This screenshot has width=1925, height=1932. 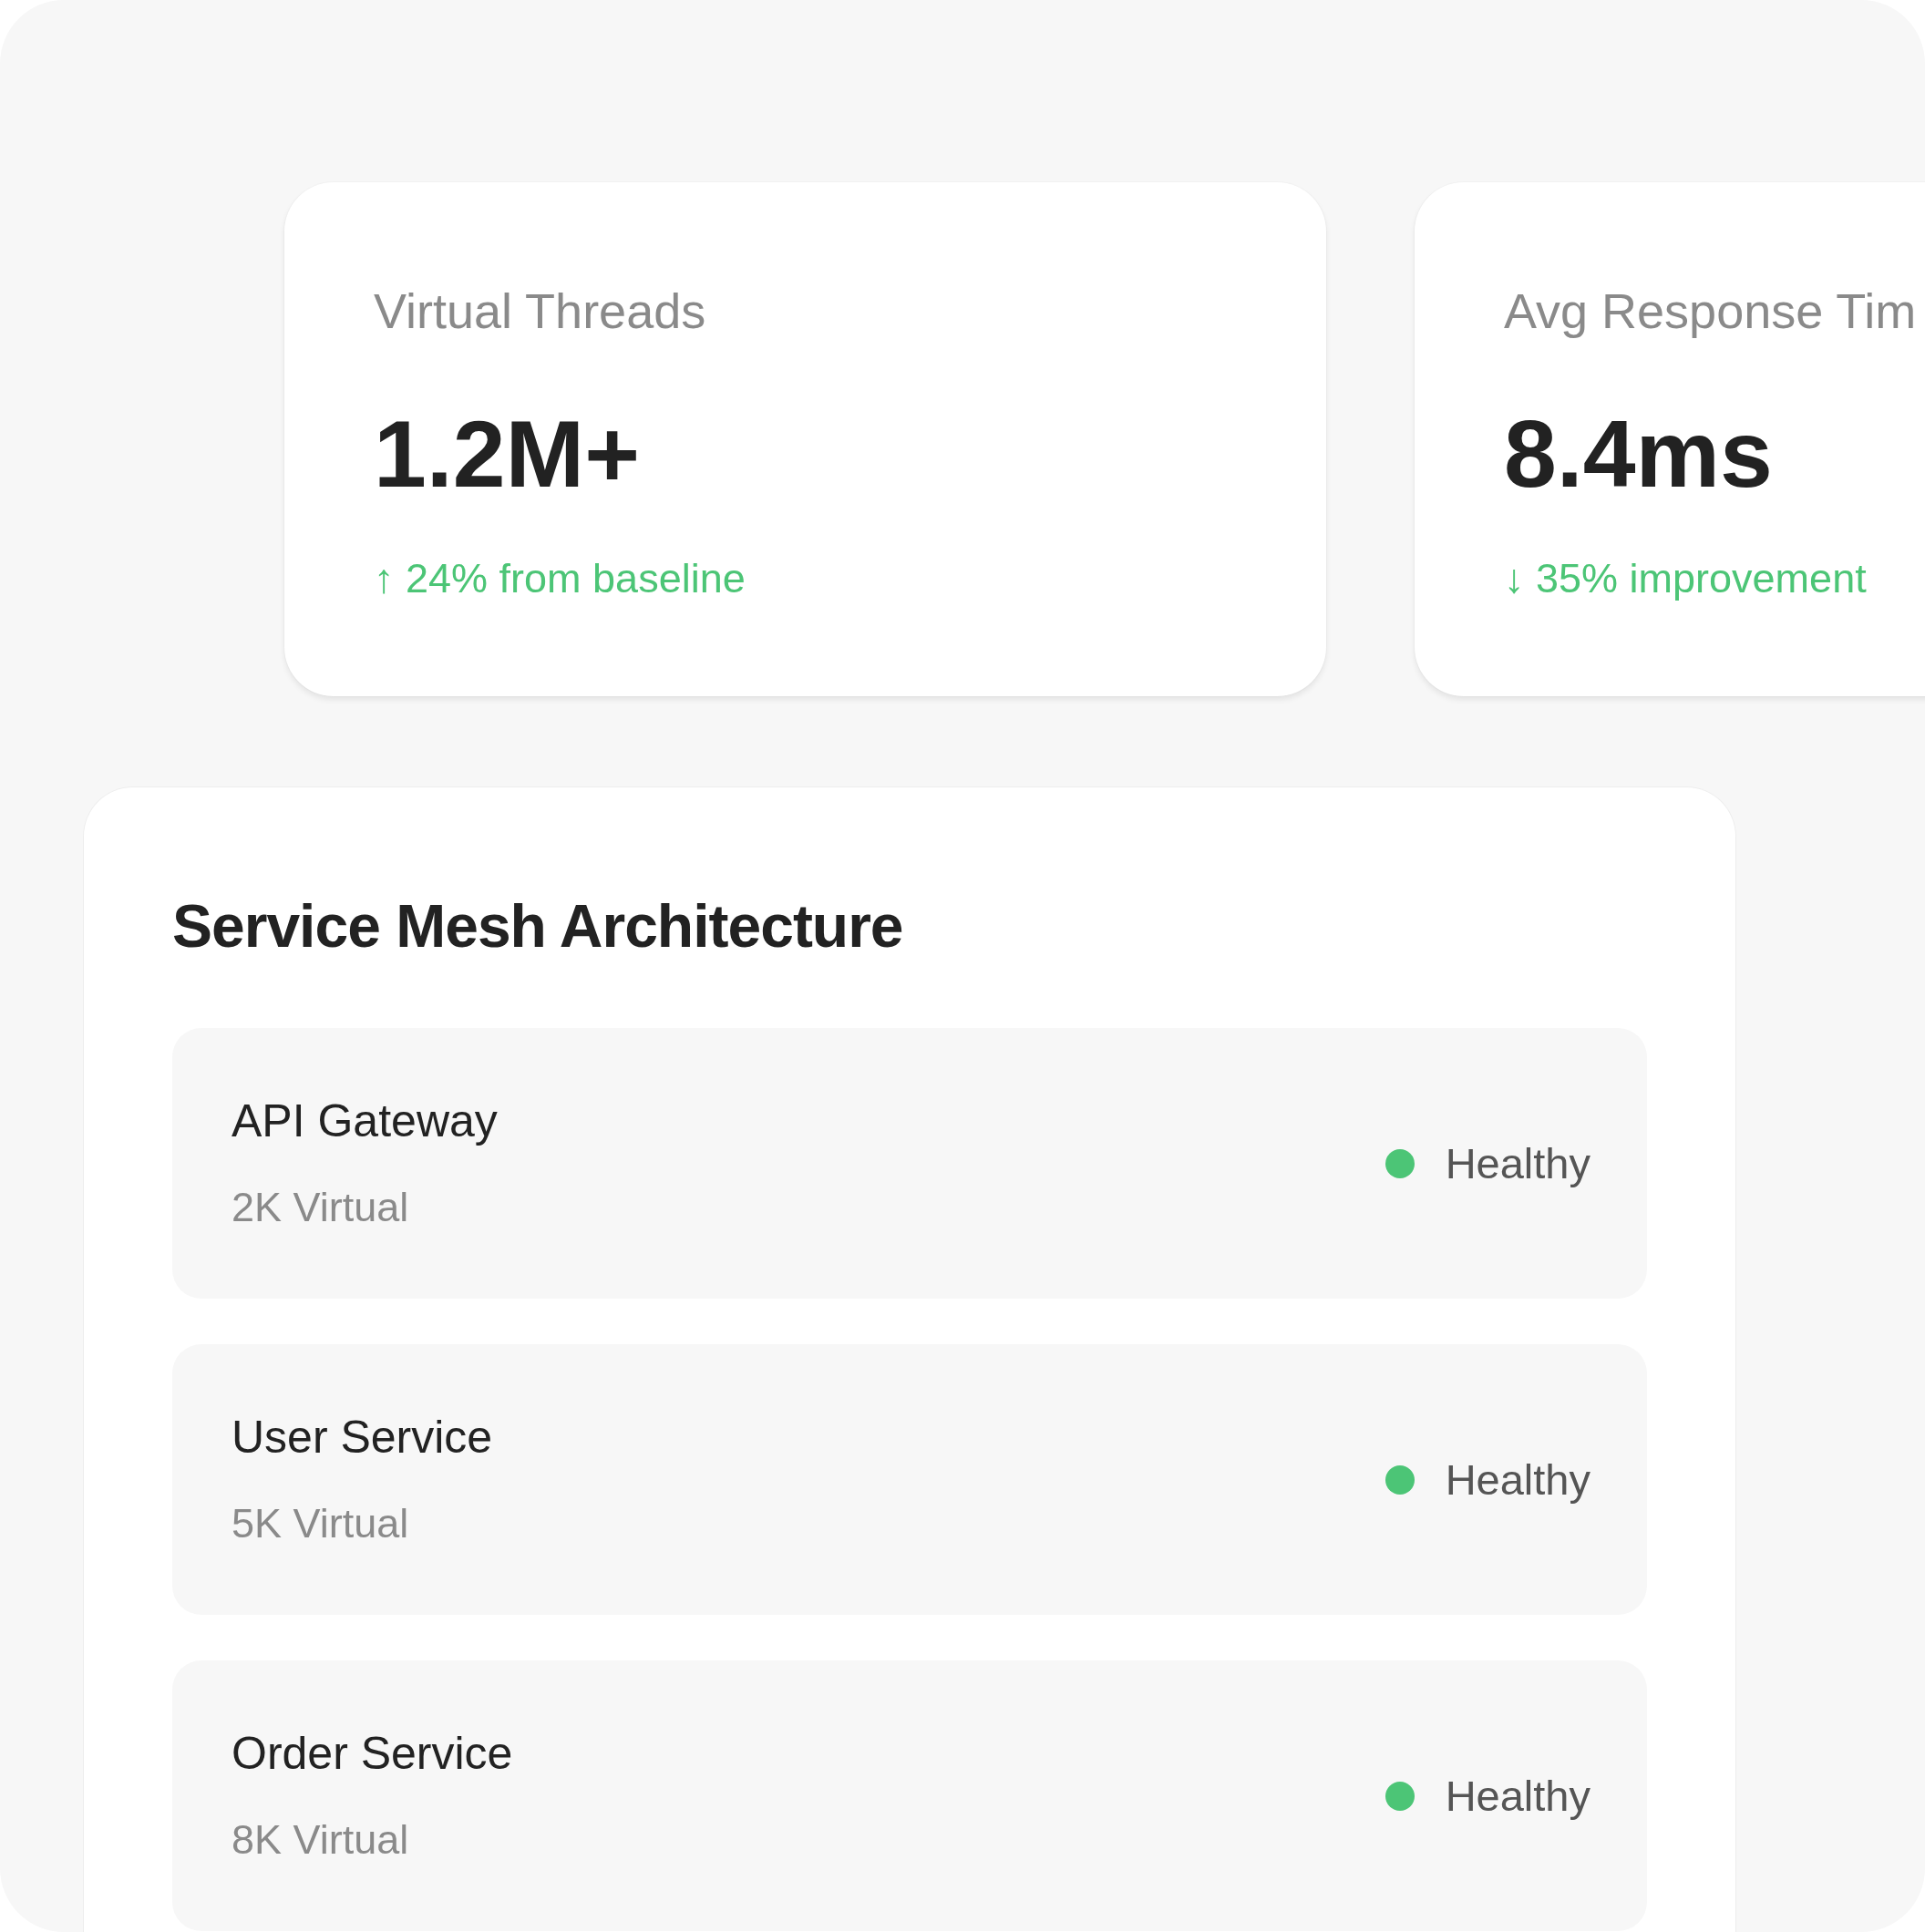 I want to click on metric-change: ↑ 24% from baseline, so click(x=560, y=578).